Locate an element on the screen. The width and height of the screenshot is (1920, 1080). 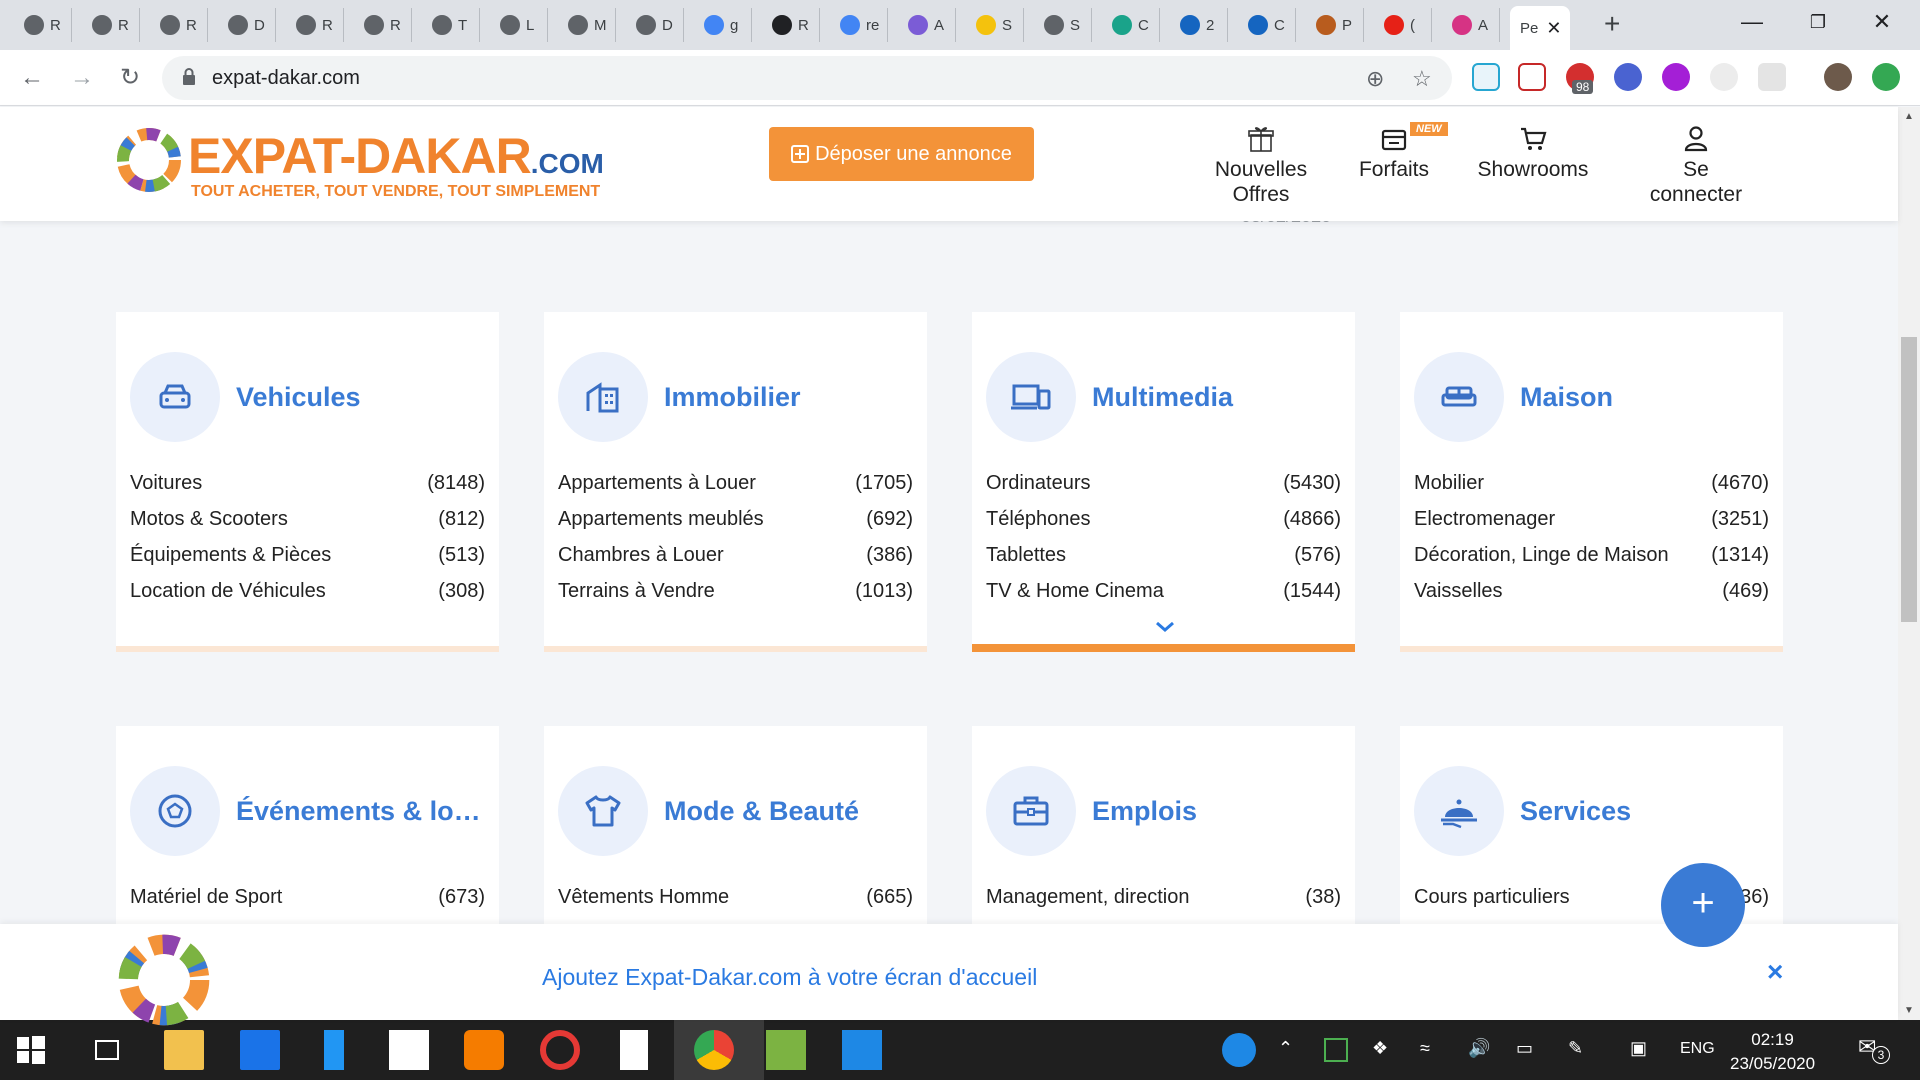
gray-extension-icon is located at coordinates (1724, 77).